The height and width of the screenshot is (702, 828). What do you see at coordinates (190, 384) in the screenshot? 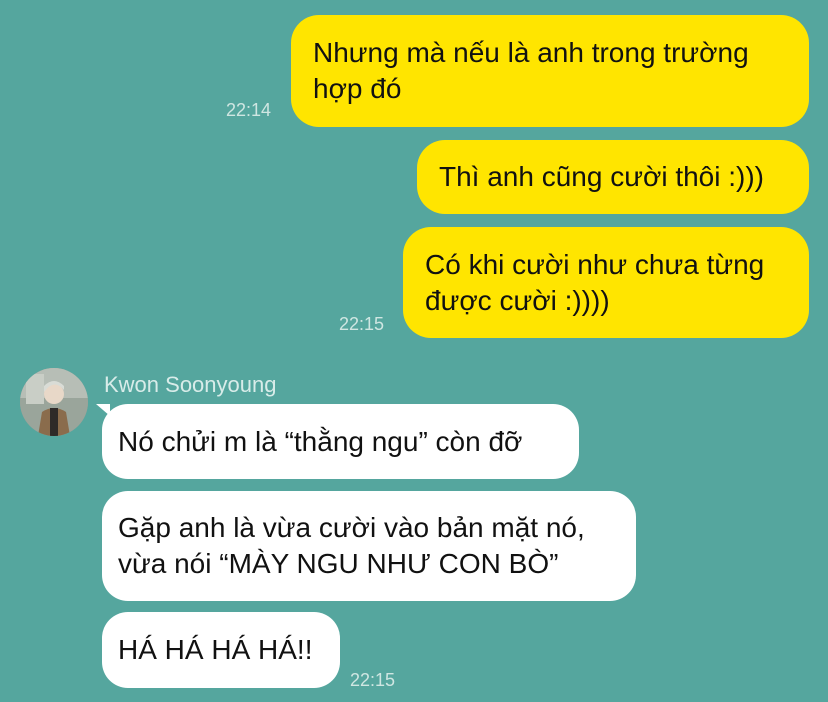
I see `contact-name: Kwon Soonyoung` at bounding box center [190, 384].